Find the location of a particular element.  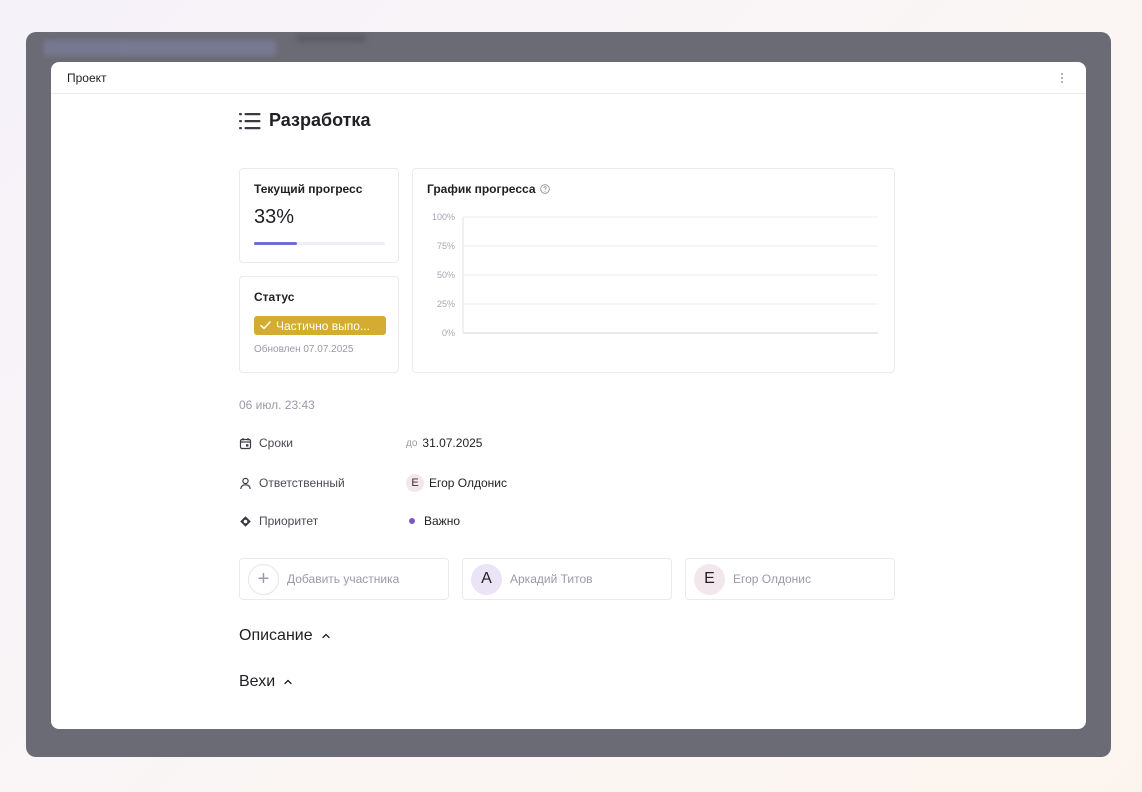

member-avatar: А is located at coordinates (486, 579).